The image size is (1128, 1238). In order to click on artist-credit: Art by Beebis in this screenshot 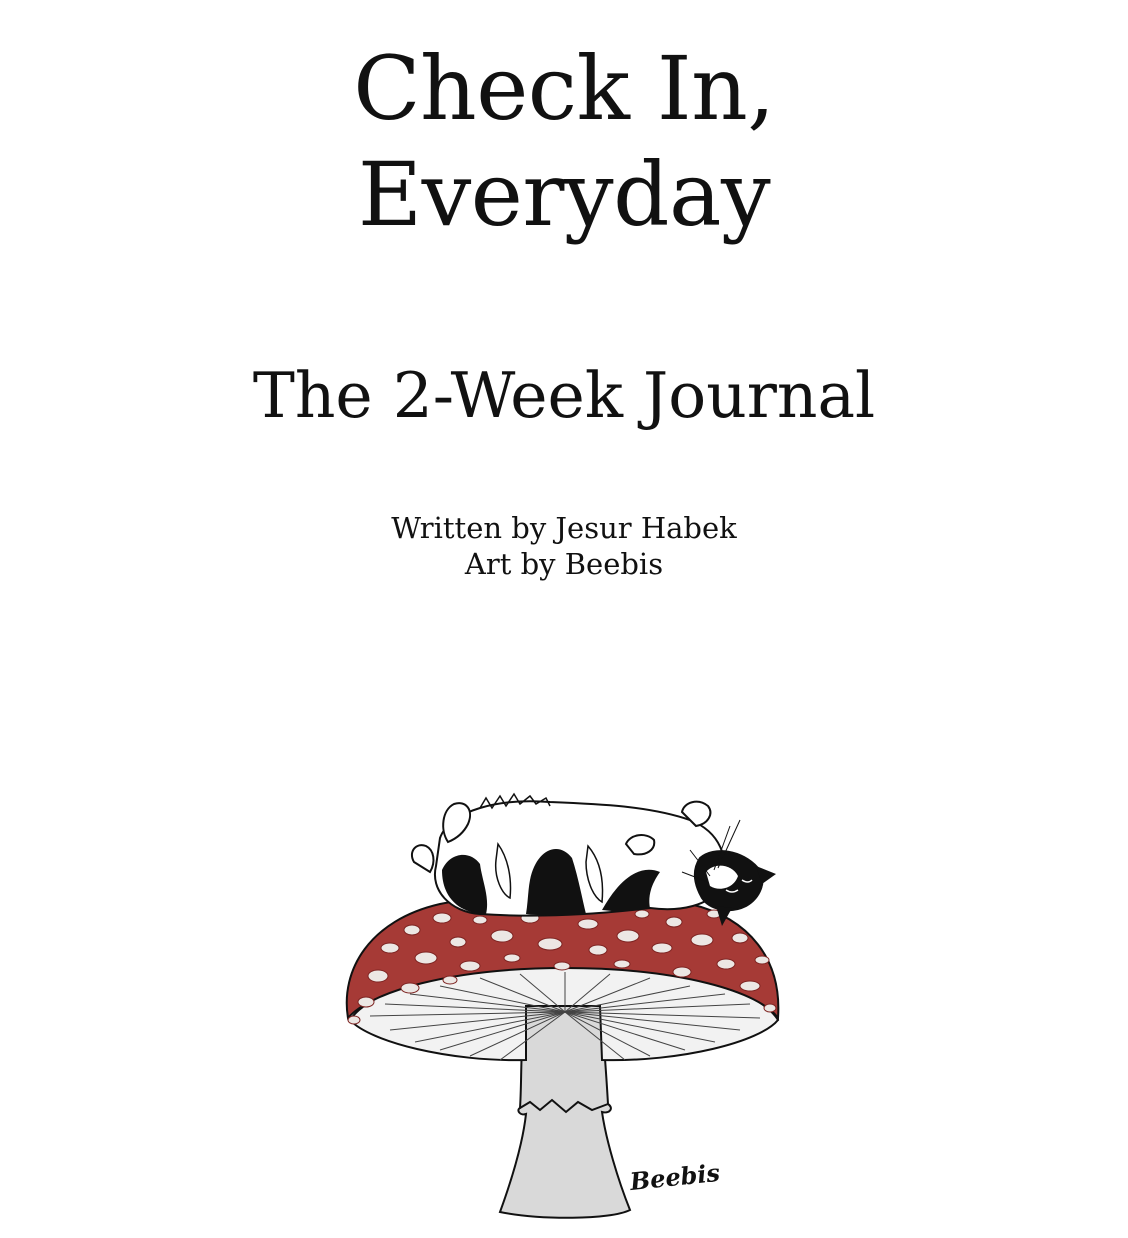, I will do `click(564, 564)`.